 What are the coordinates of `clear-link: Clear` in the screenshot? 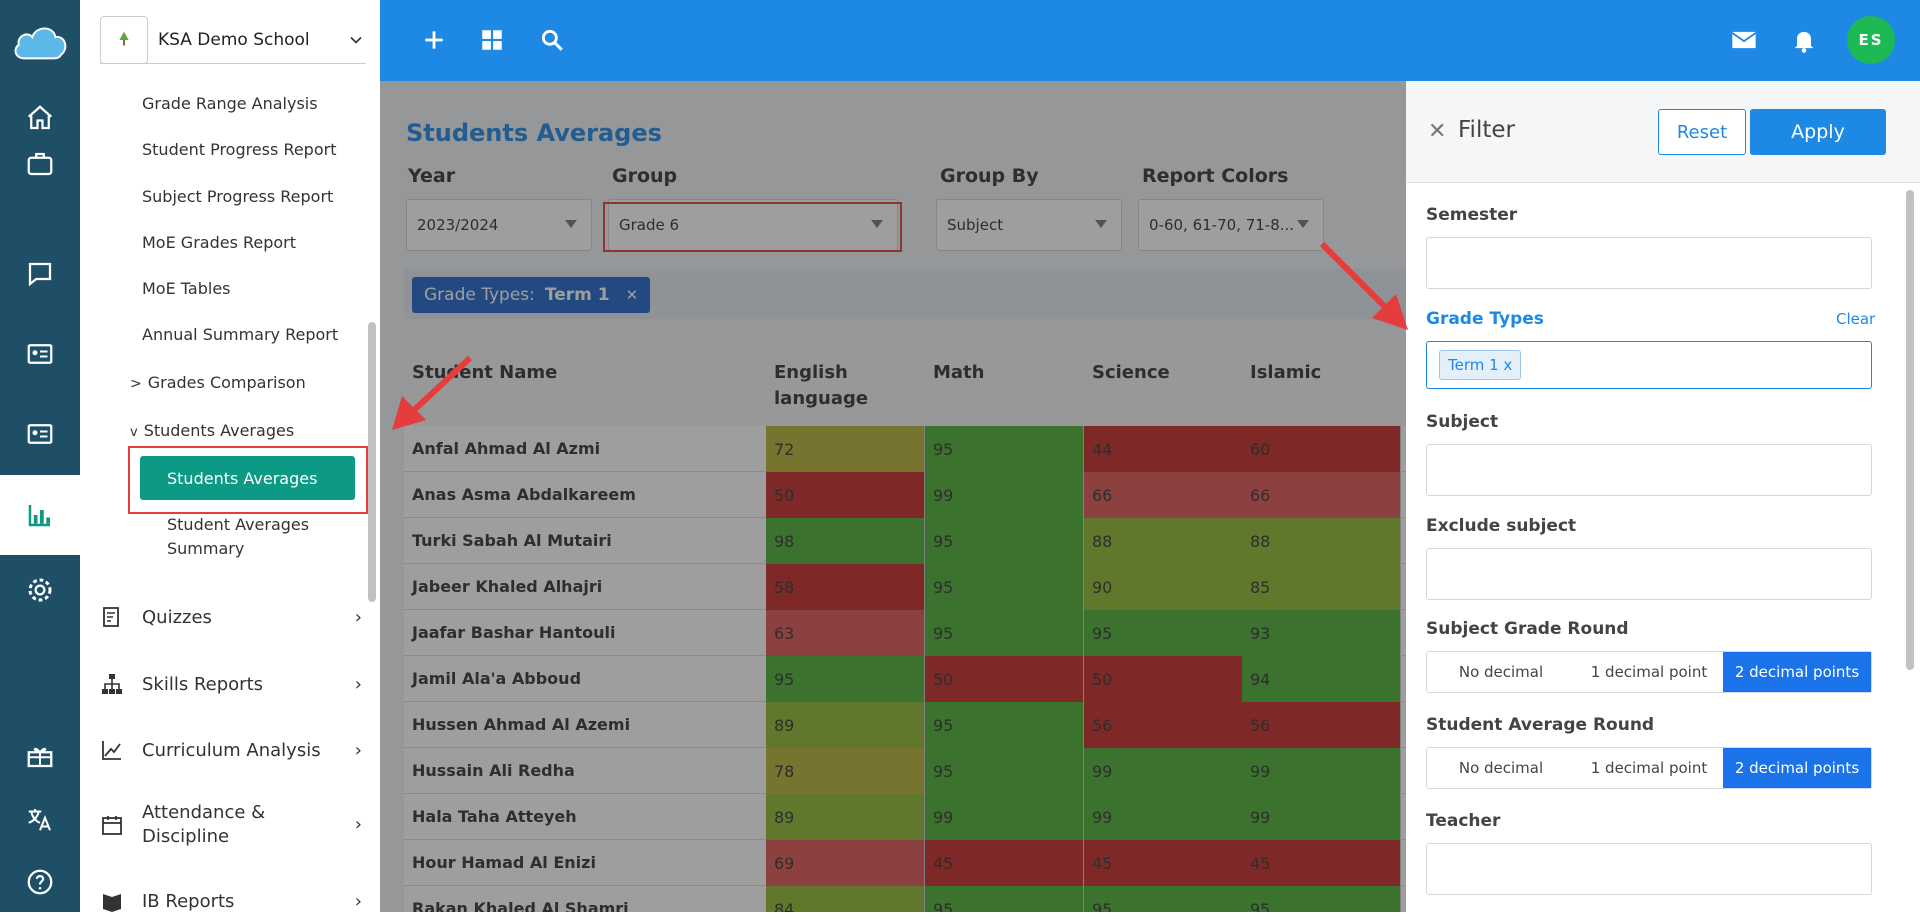 It's located at (1855, 319).